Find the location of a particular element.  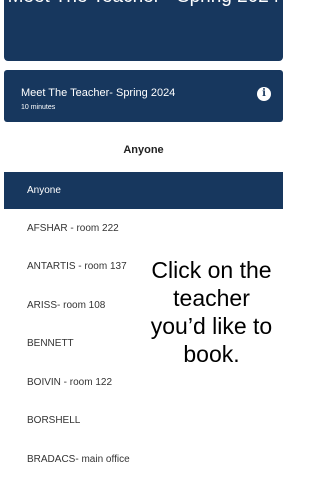

instruction-overlay: Click on the teacher you’d like to book. is located at coordinates (211, 312).